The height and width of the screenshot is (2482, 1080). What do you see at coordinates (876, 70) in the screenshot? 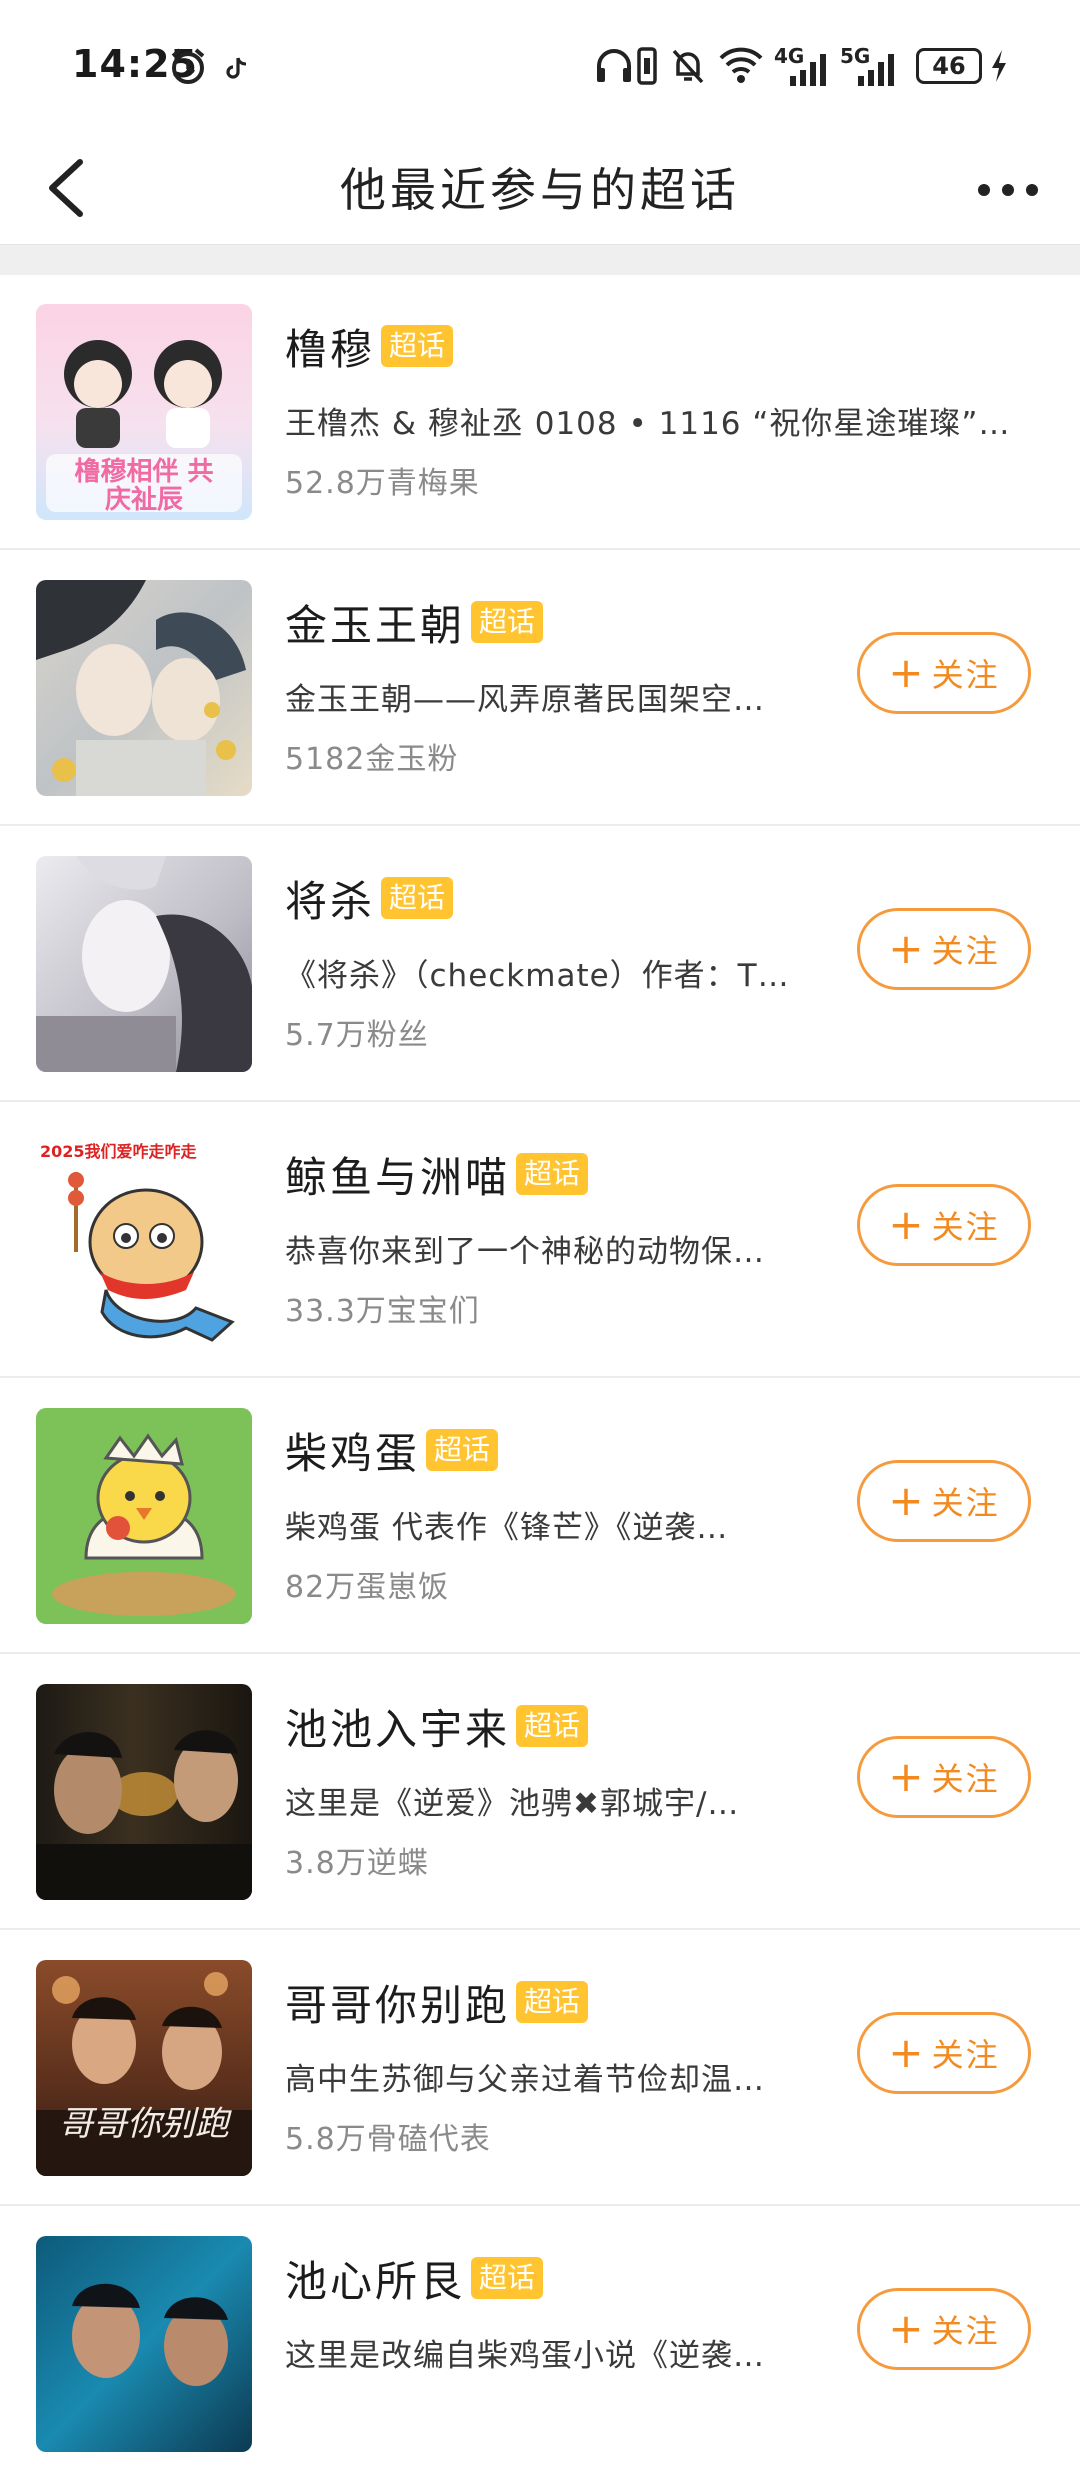
I see `signal-5g-icon` at bounding box center [876, 70].